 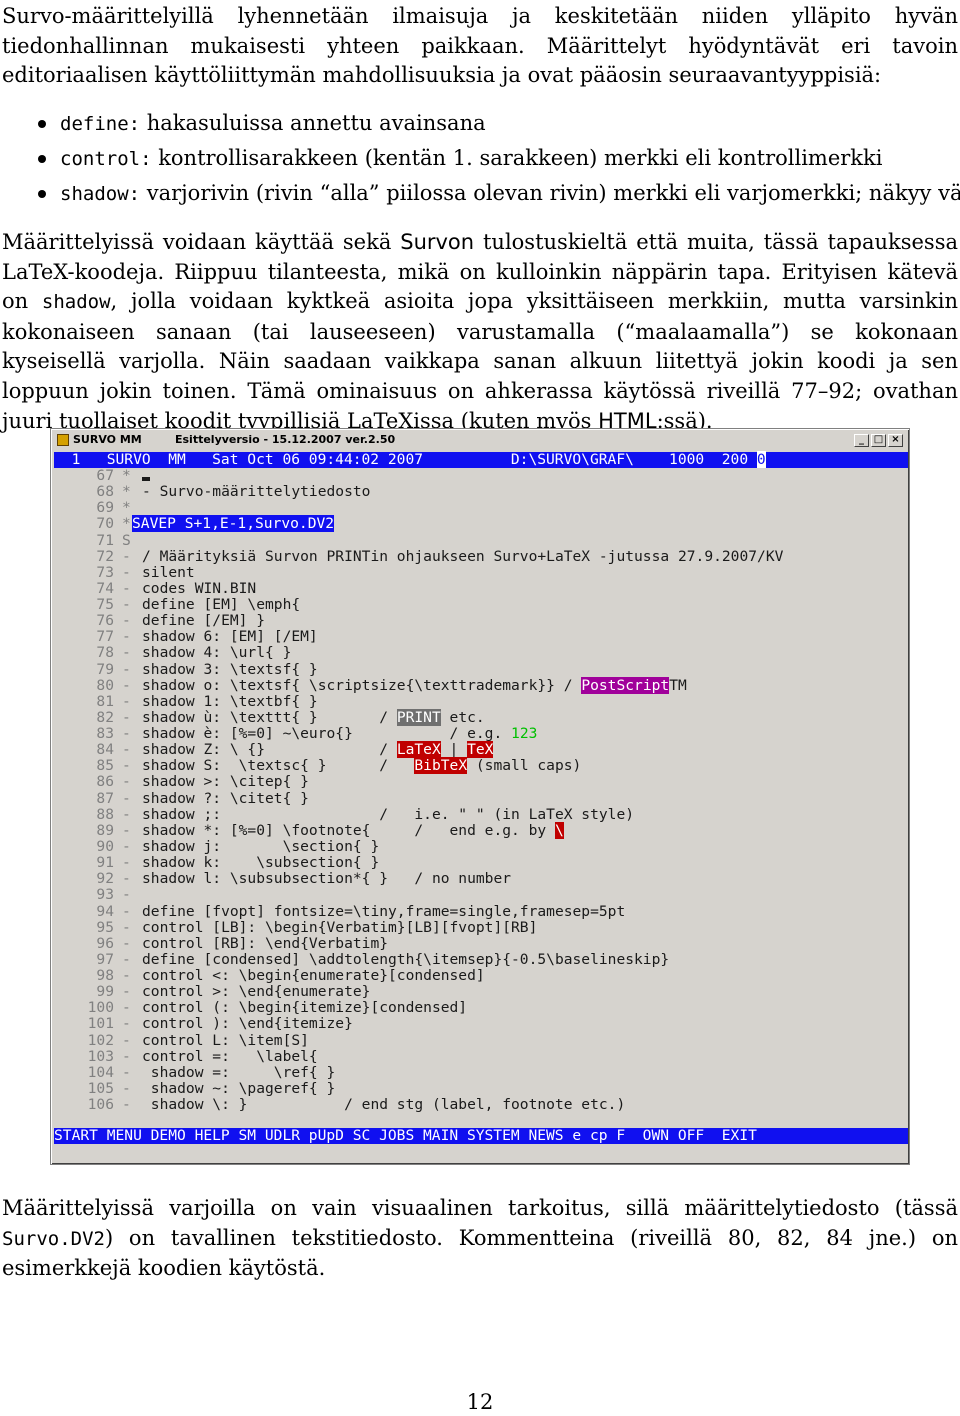 I want to click on shadow-highlight: TeX, so click(x=480, y=750).